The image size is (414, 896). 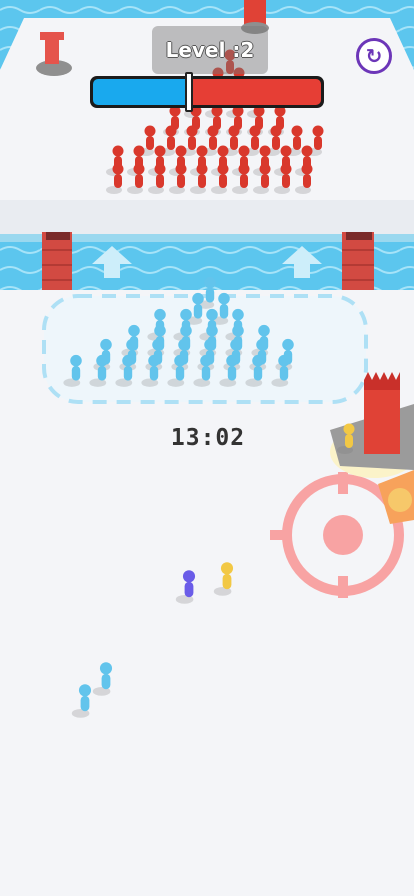 What do you see at coordinates (358, 261) in the screenshot?
I see `right-bridge` at bounding box center [358, 261].